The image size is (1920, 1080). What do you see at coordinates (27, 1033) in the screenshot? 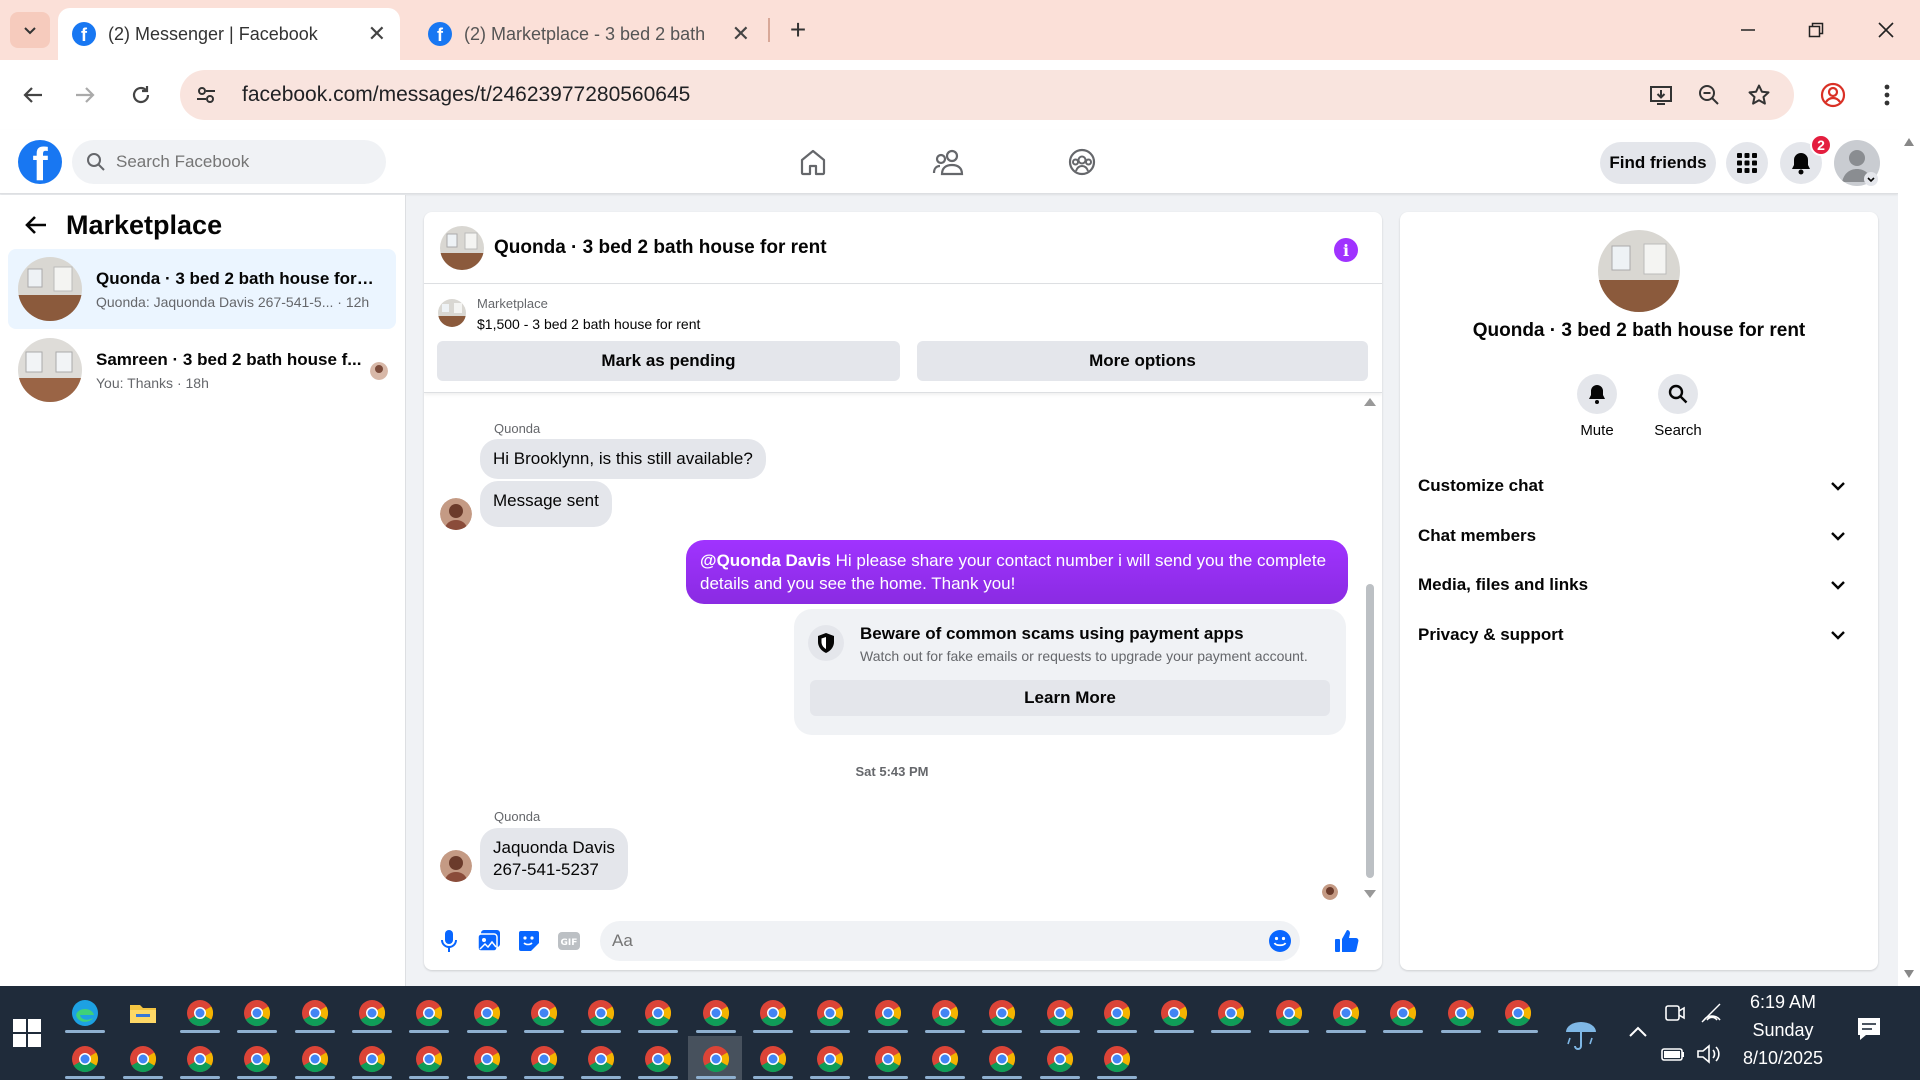
I see `windows-start-icon` at bounding box center [27, 1033].